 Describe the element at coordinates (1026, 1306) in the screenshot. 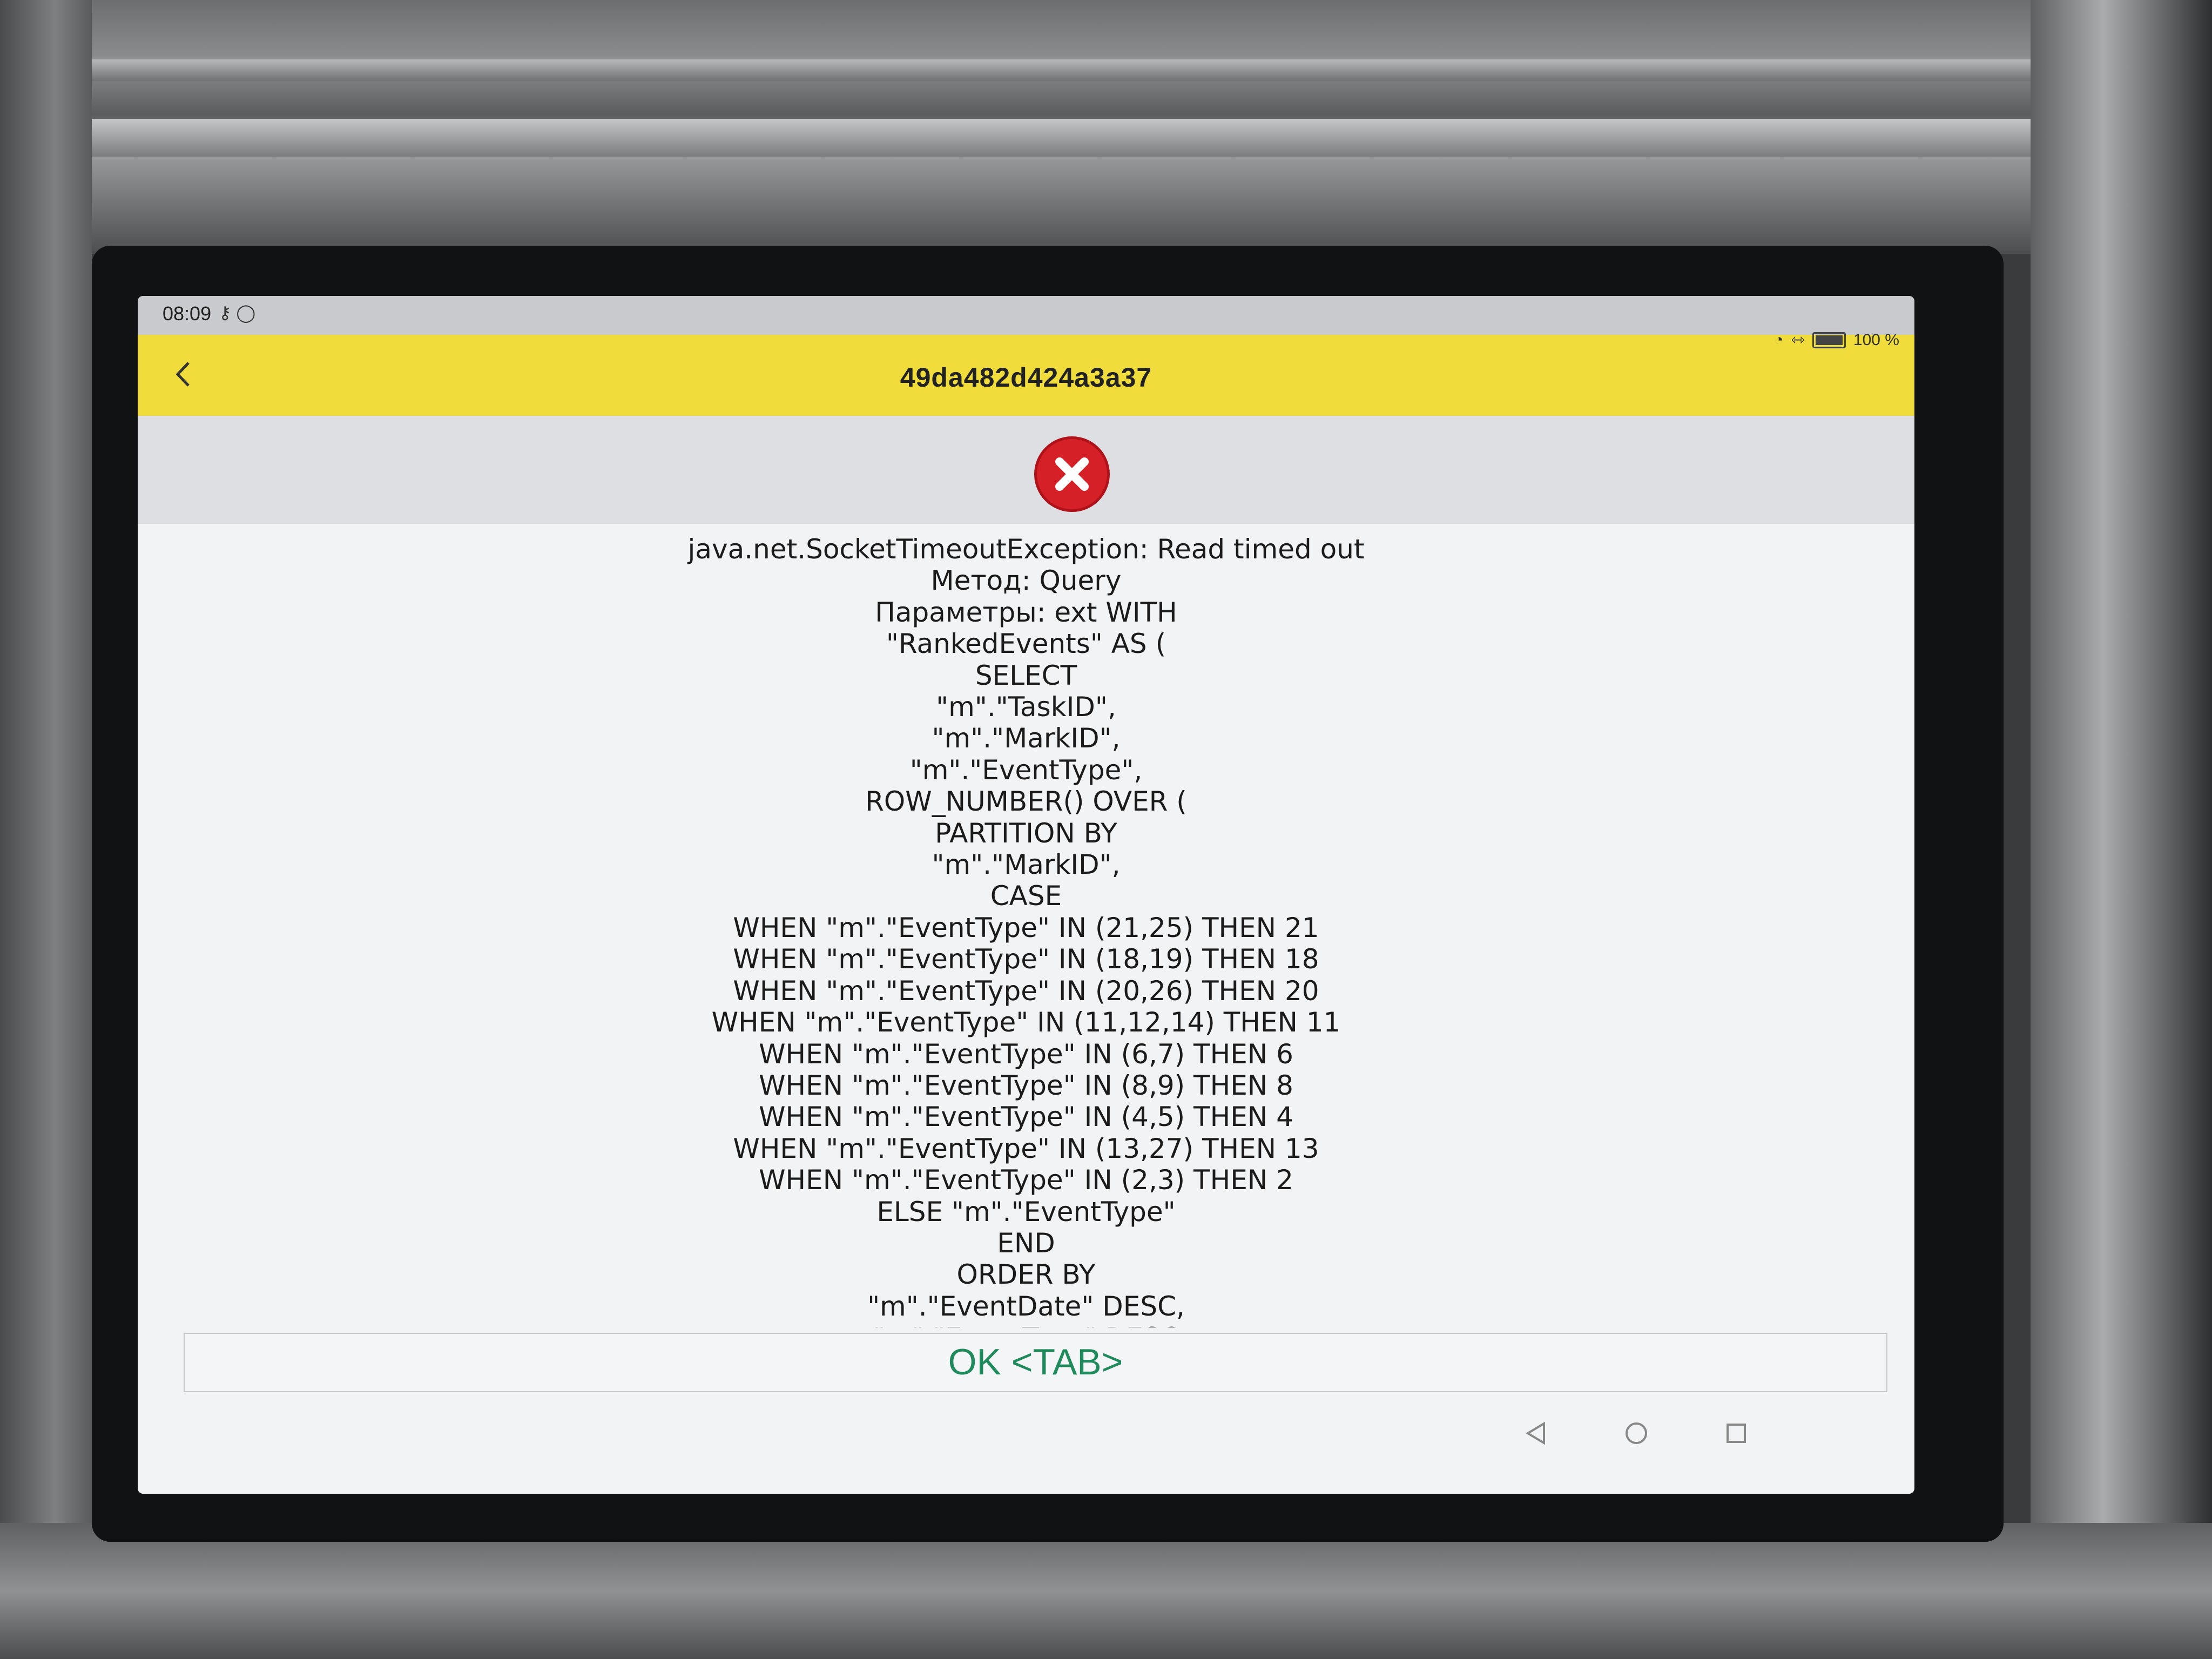

I see `error-message-line: "m"."EventDate" DESC,` at that location.